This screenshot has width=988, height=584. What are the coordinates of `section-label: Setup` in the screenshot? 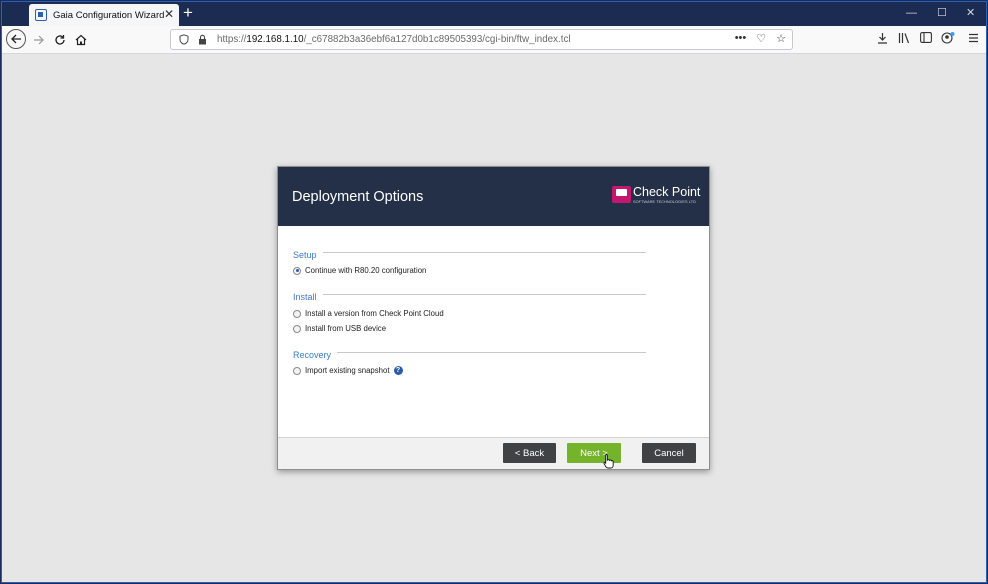 It's located at (308, 255).